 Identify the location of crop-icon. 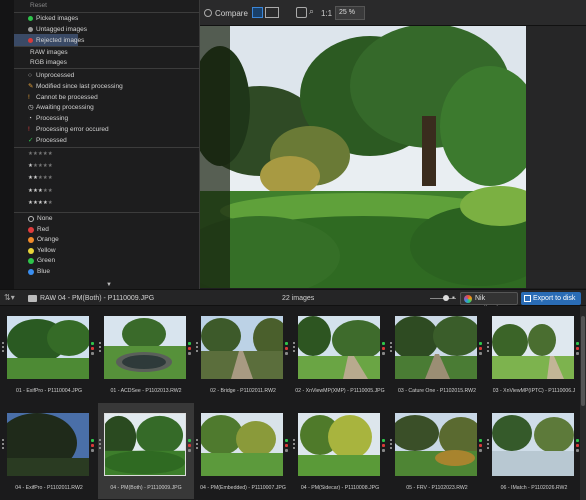
(301, 12).